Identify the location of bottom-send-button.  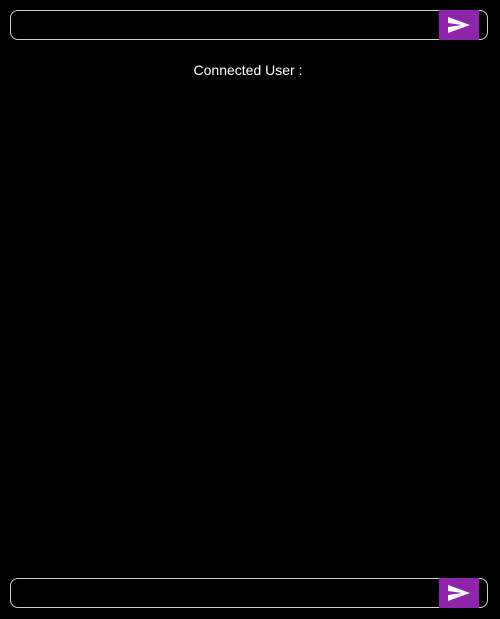
(459, 593).